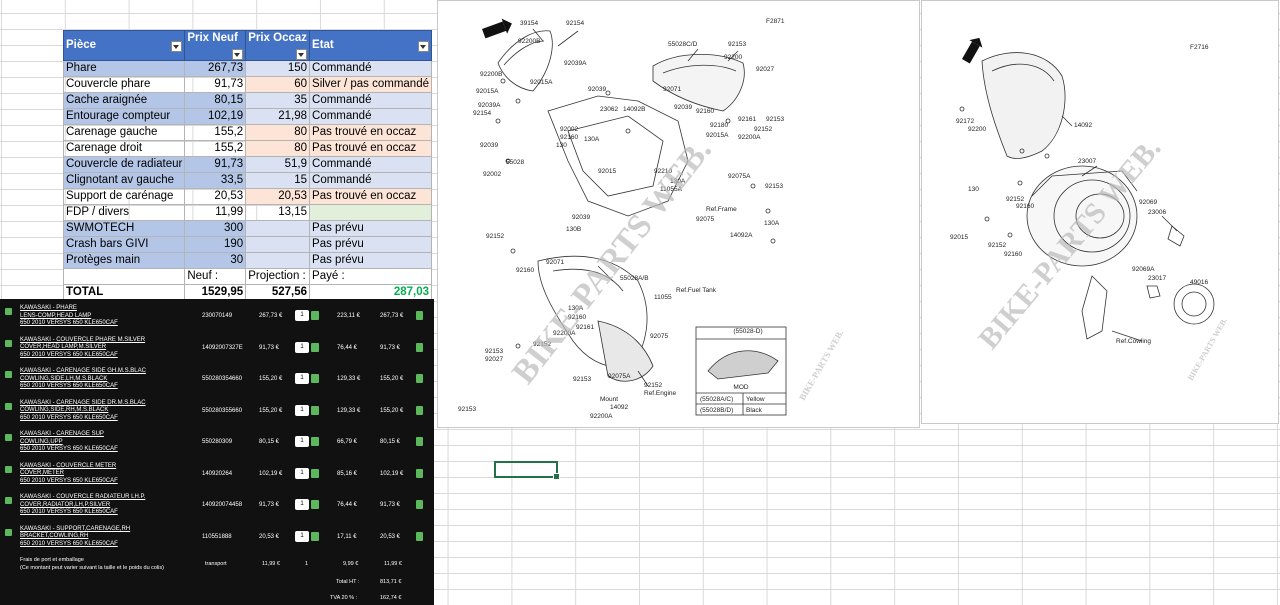 The width and height of the screenshot is (1280, 605). I want to click on item-title: KAWASAKI - PHARE, so click(110, 309).